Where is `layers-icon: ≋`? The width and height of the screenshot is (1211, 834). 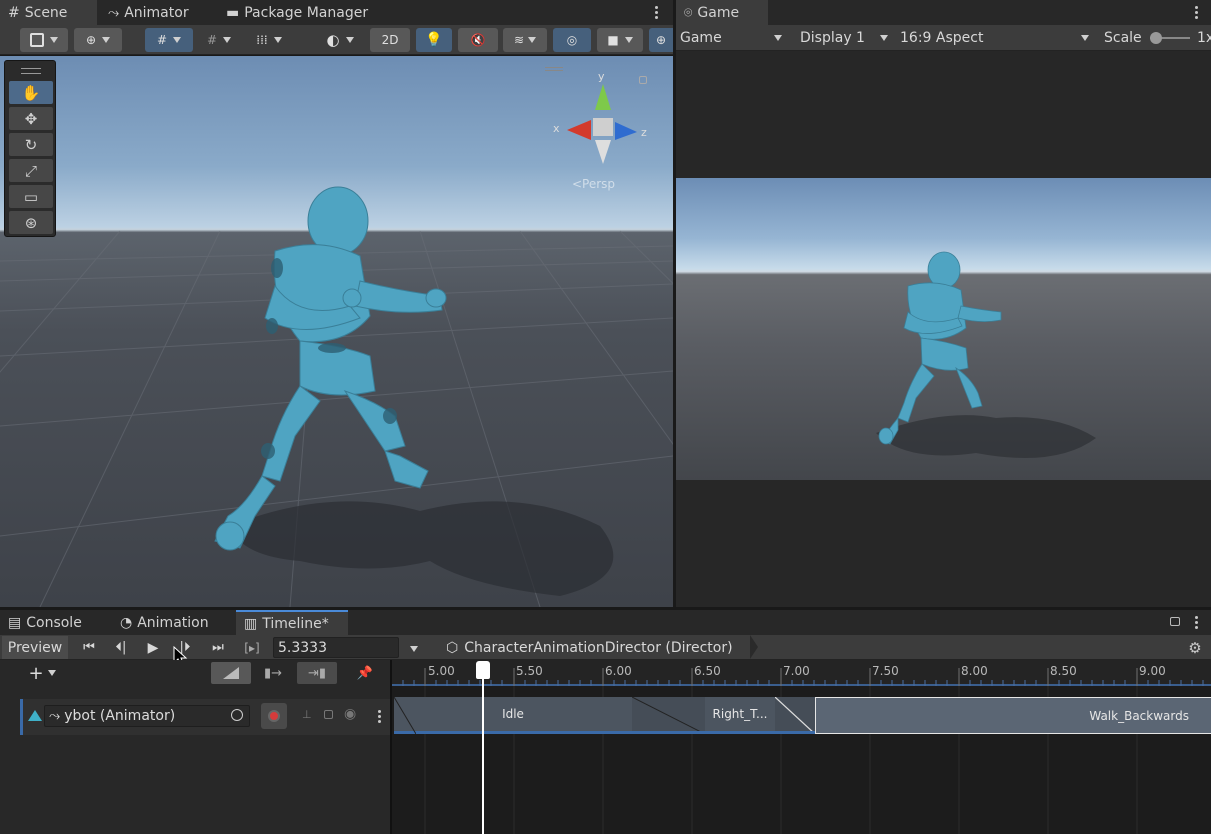 layers-icon: ≋ is located at coordinates (519, 40).